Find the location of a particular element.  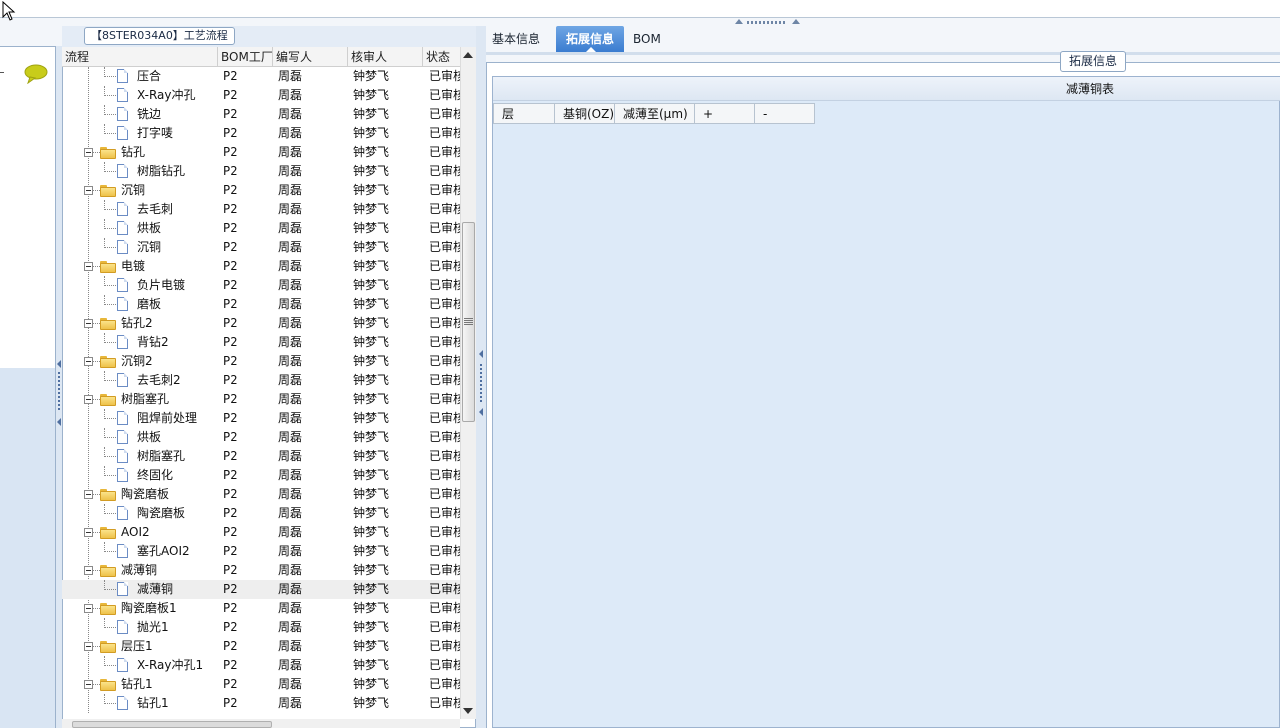

column-header-layer: 层 is located at coordinates (524, 113).